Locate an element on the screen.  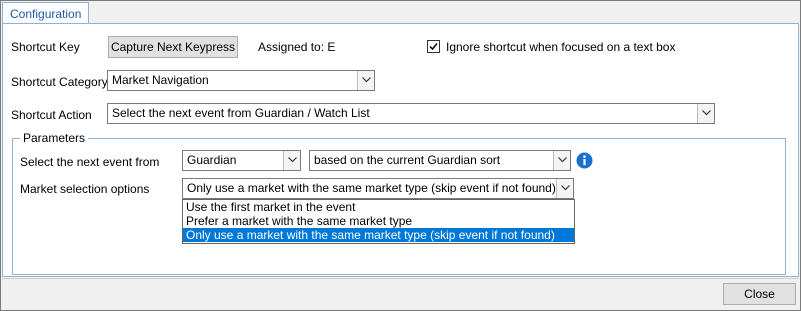
market-selection-label: Market selection options is located at coordinates (85, 189).